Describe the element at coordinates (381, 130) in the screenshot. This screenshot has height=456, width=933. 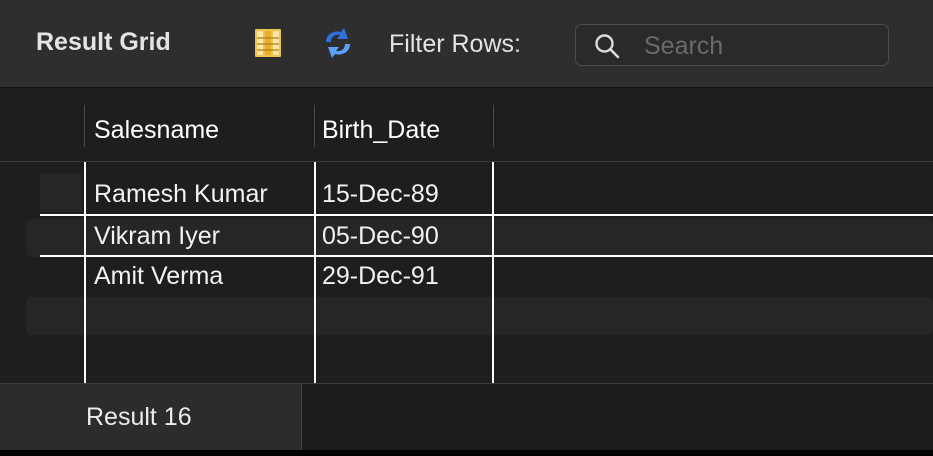
I see `column-header-birth-date: Birth_Date` at that location.